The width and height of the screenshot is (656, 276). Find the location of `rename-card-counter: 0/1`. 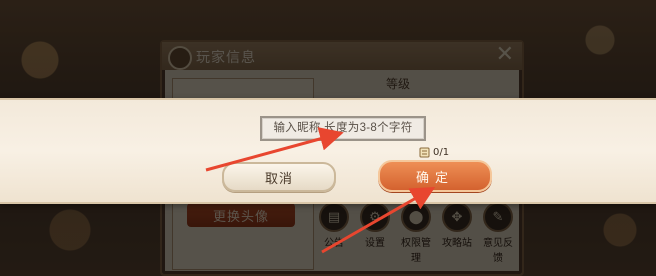

rename-card-counter: 0/1 is located at coordinates (433, 152).